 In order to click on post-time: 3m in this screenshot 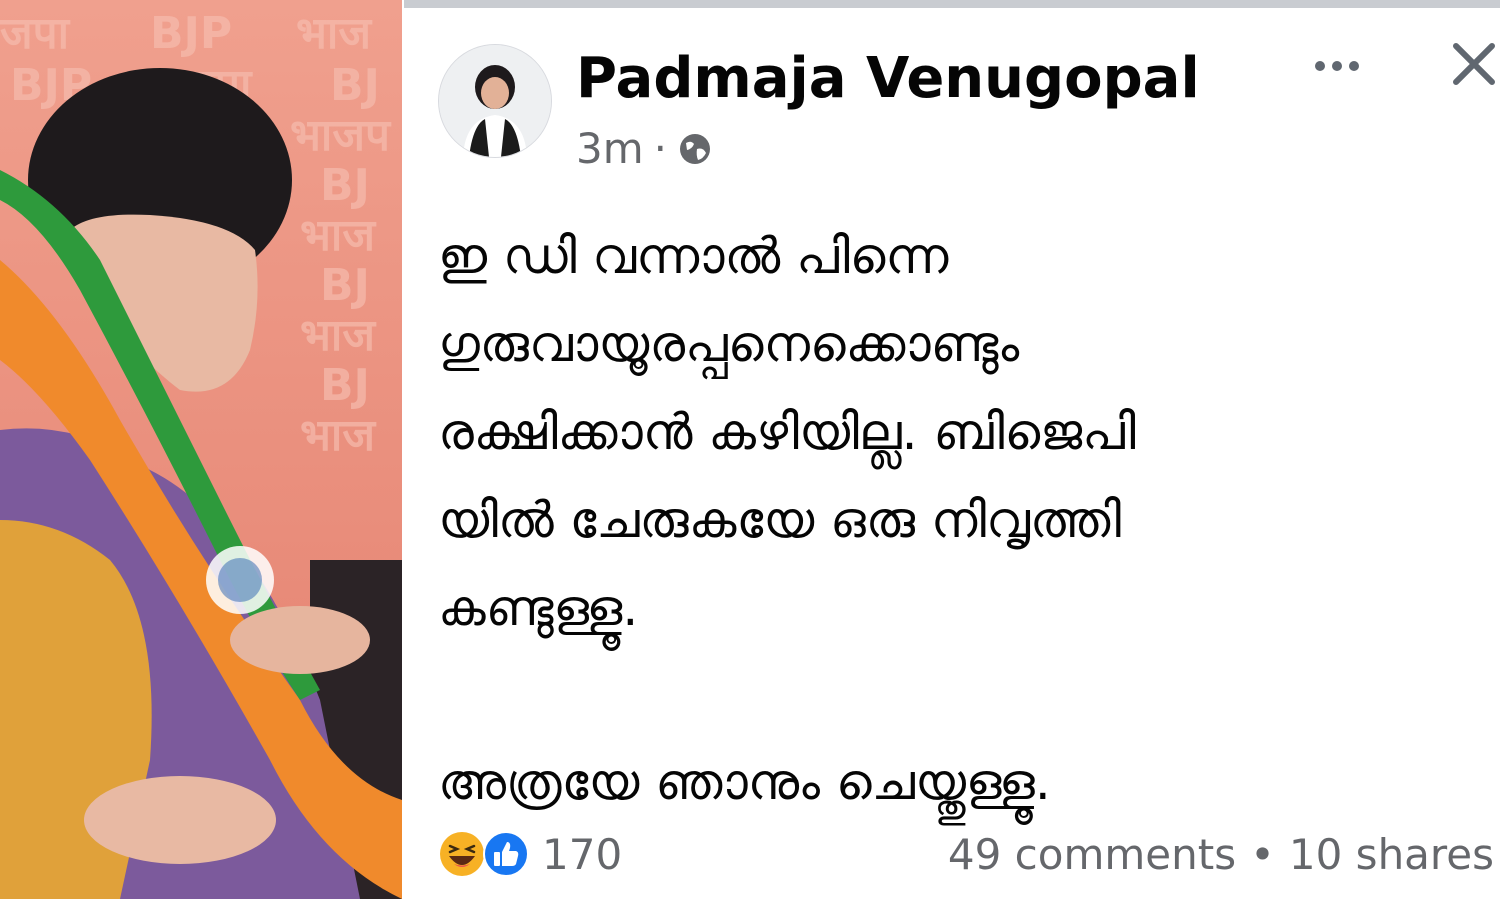, I will do `click(610, 148)`.